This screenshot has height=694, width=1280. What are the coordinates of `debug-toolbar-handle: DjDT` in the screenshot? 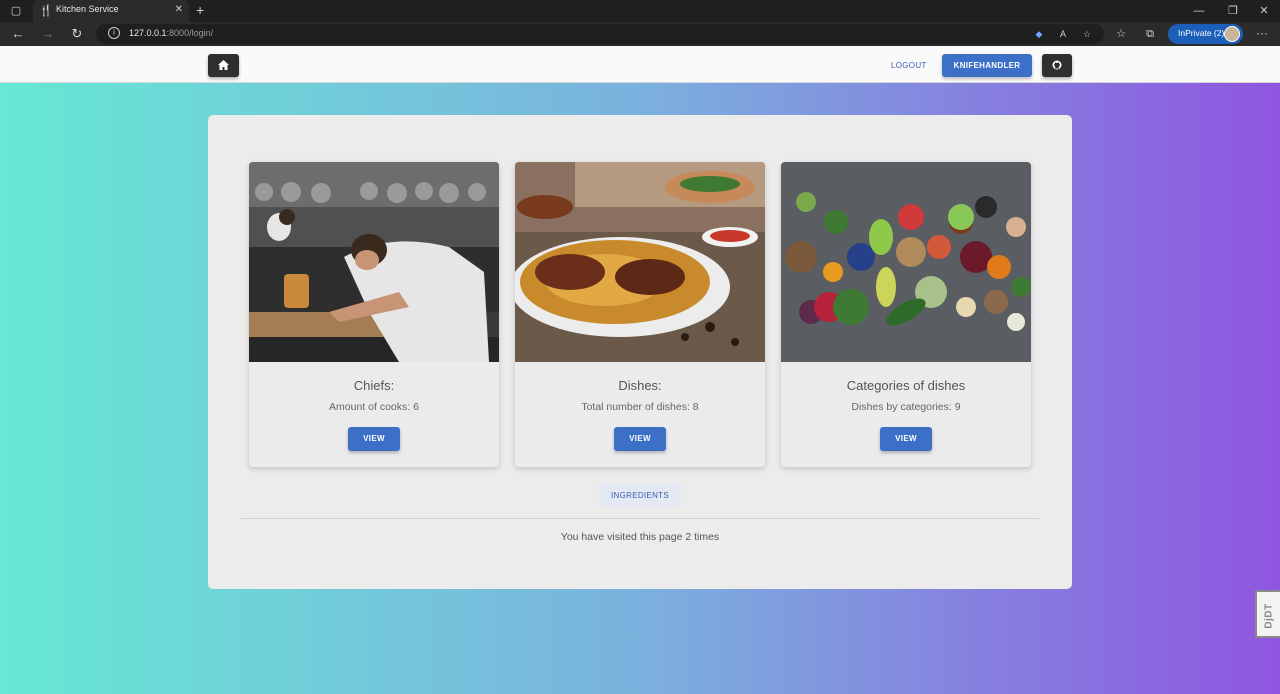 It's located at (1267, 614).